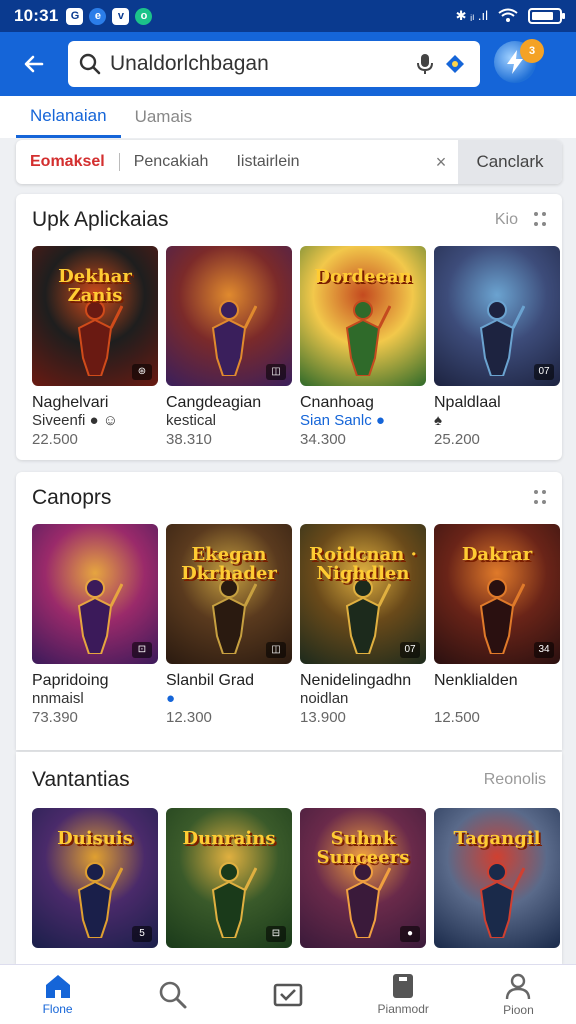 The height and width of the screenshot is (1024, 576). Describe the element at coordinates (441, 162) in the screenshot. I see `clear-filter-icon: ×` at that location.